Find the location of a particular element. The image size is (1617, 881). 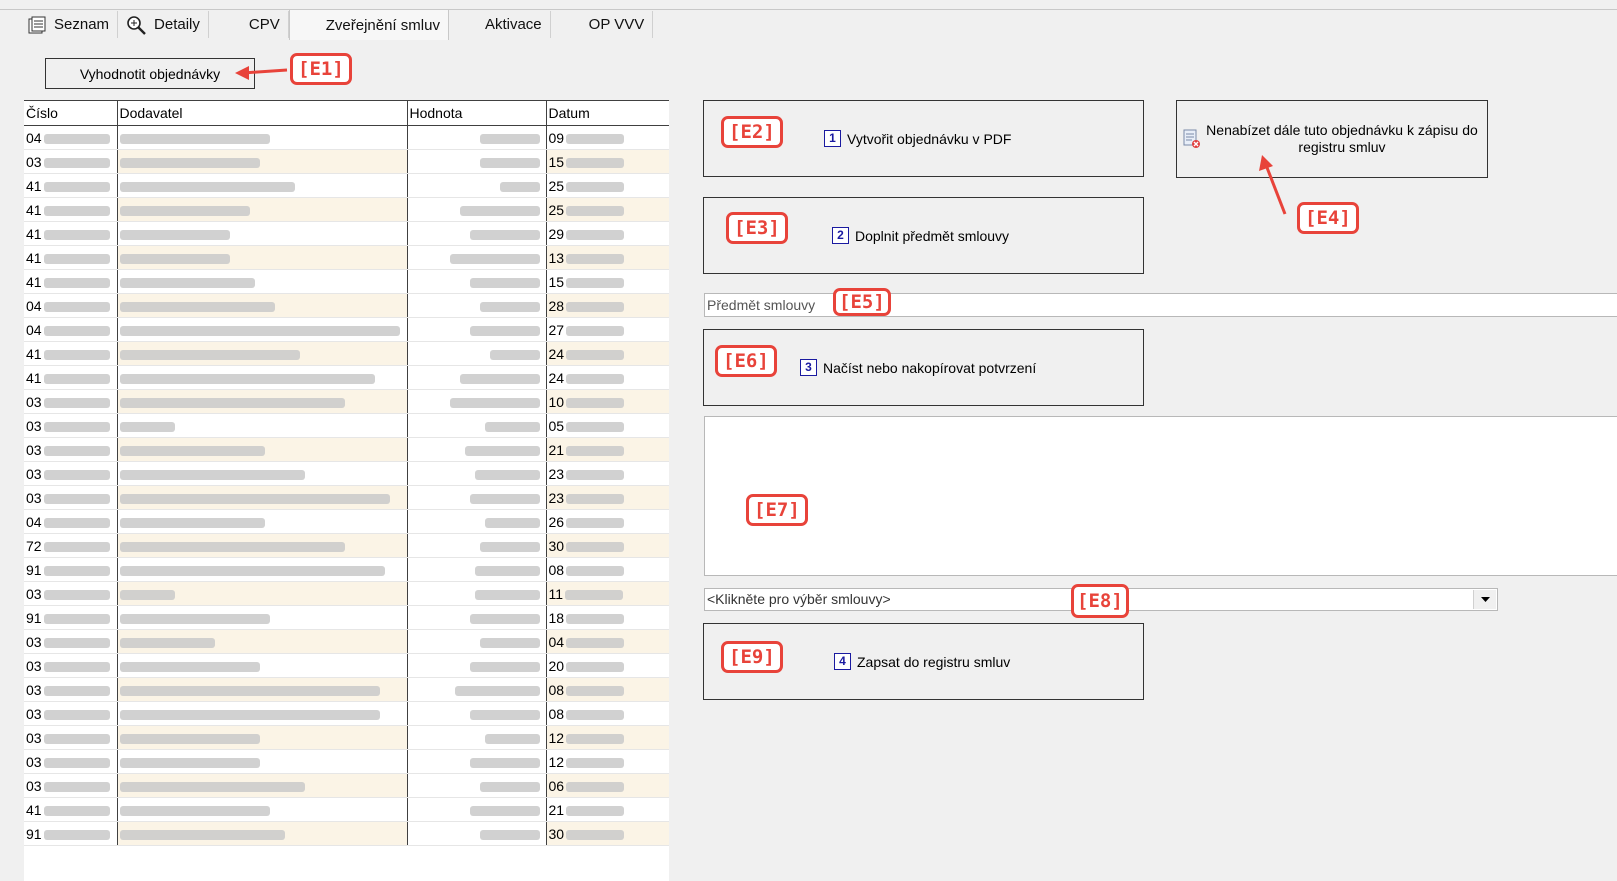

column-header-cislo: Číslo is located at coordinates (71, 113).